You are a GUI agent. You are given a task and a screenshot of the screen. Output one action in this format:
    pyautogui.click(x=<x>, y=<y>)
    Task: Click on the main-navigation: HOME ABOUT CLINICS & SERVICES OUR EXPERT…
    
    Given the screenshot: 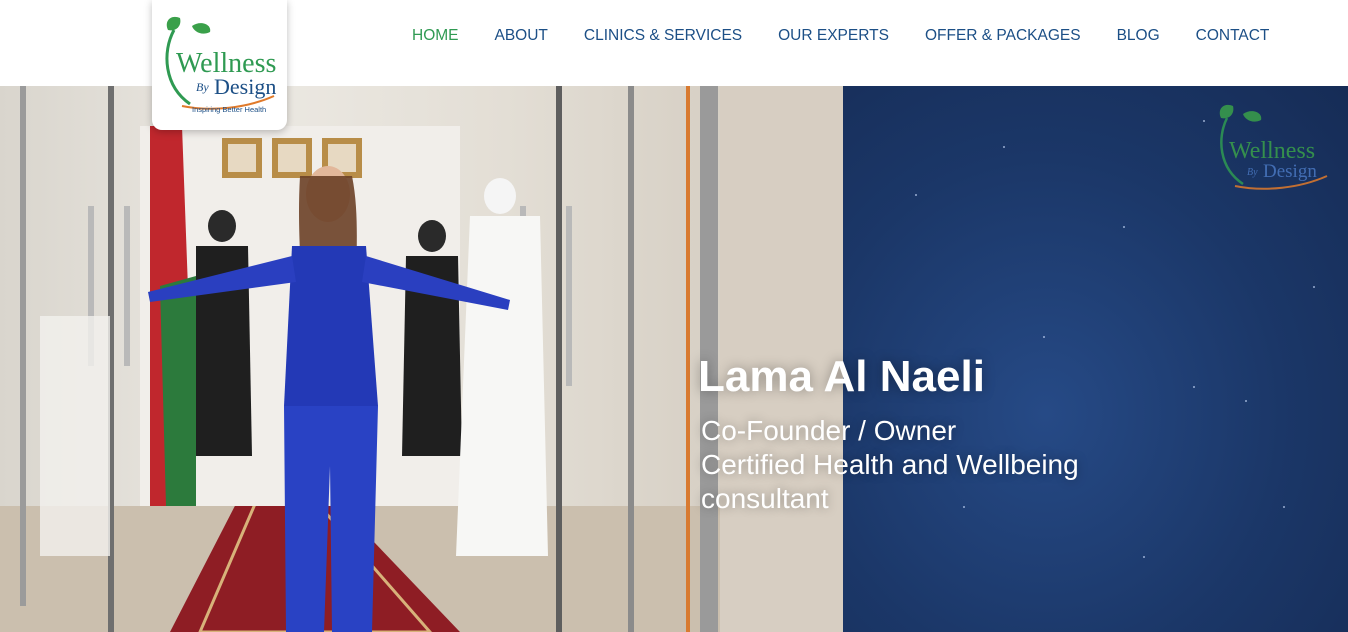 What is the action you would take?
    pyautogui.click(x=840, y=36)
    